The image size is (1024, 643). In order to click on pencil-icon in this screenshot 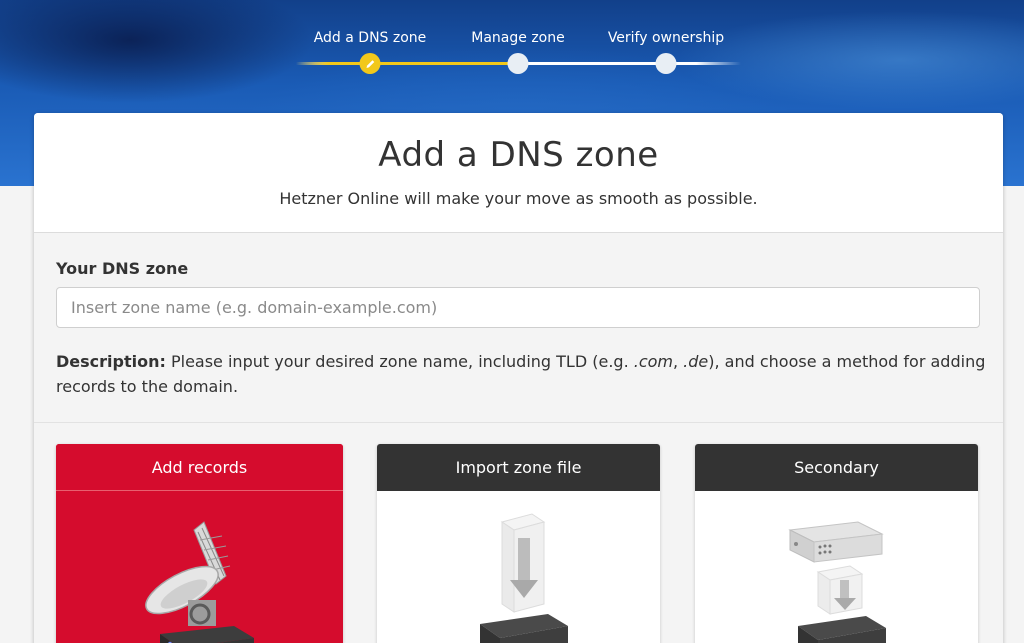, I will do `click(370, 63)`.